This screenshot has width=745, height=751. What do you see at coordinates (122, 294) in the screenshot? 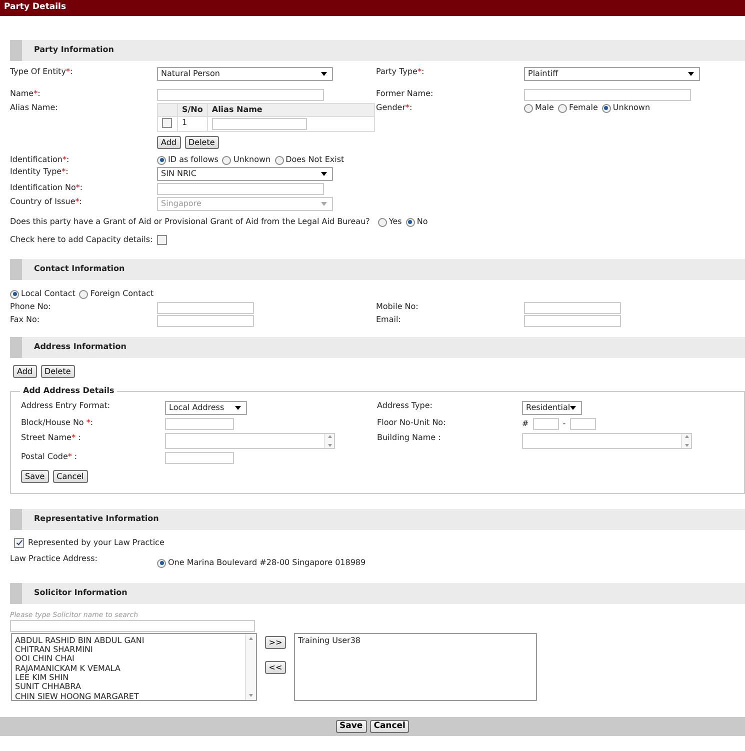
I see `radio-label: Foreign Contact` at bounding box center [122, 294].